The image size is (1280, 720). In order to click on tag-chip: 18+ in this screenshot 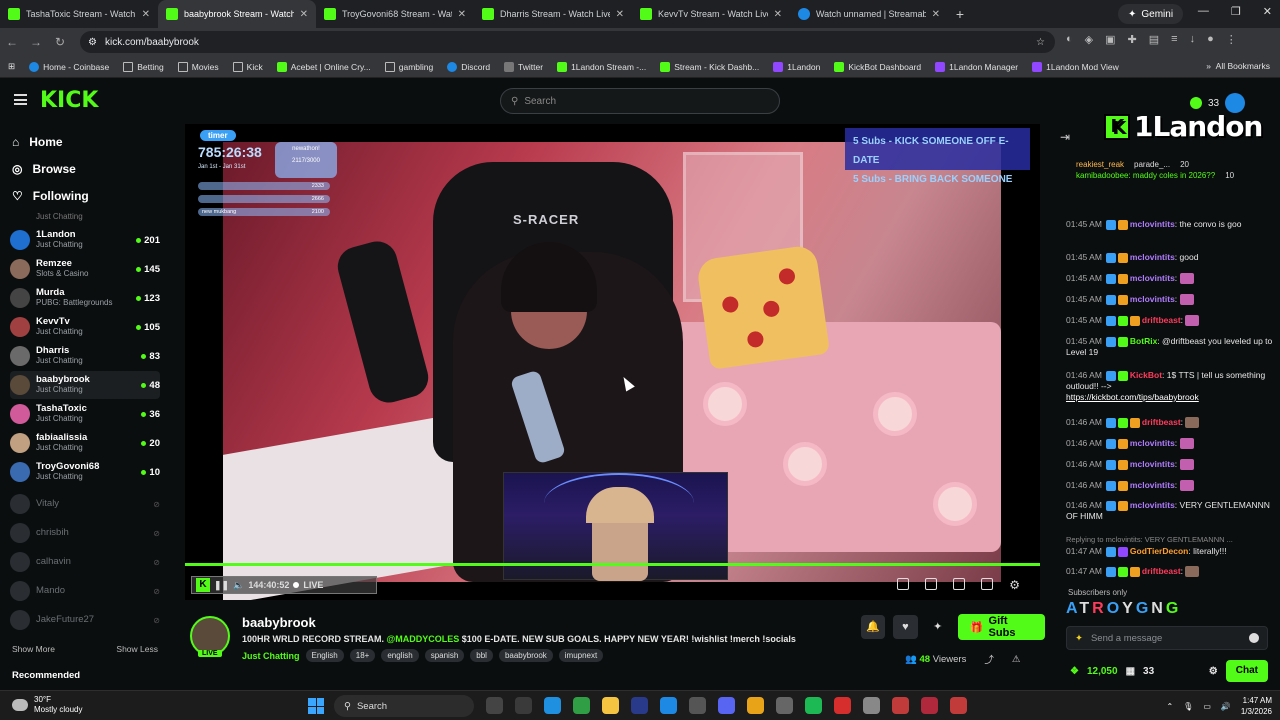, I will do `click(362, 655)`.